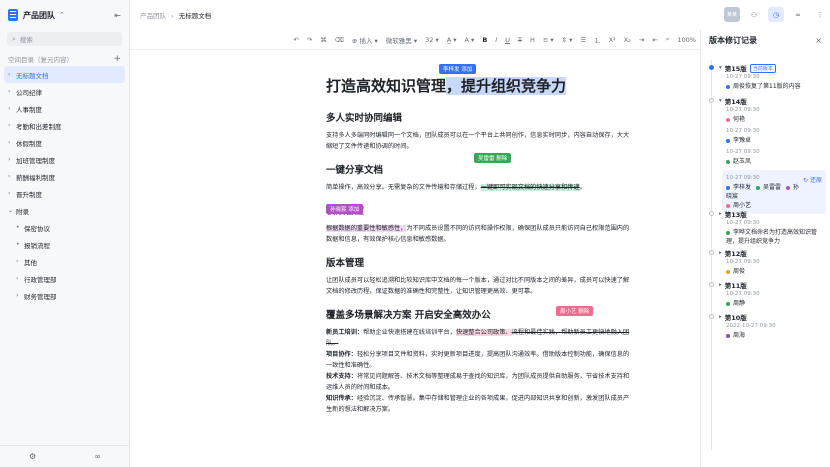 This screenshot has width=830, height=467. What do you see at coordinates (401, 40) in the screenshot?
I see `font-select: 微软雅黑 ▾` at bounding box center [401, 40].